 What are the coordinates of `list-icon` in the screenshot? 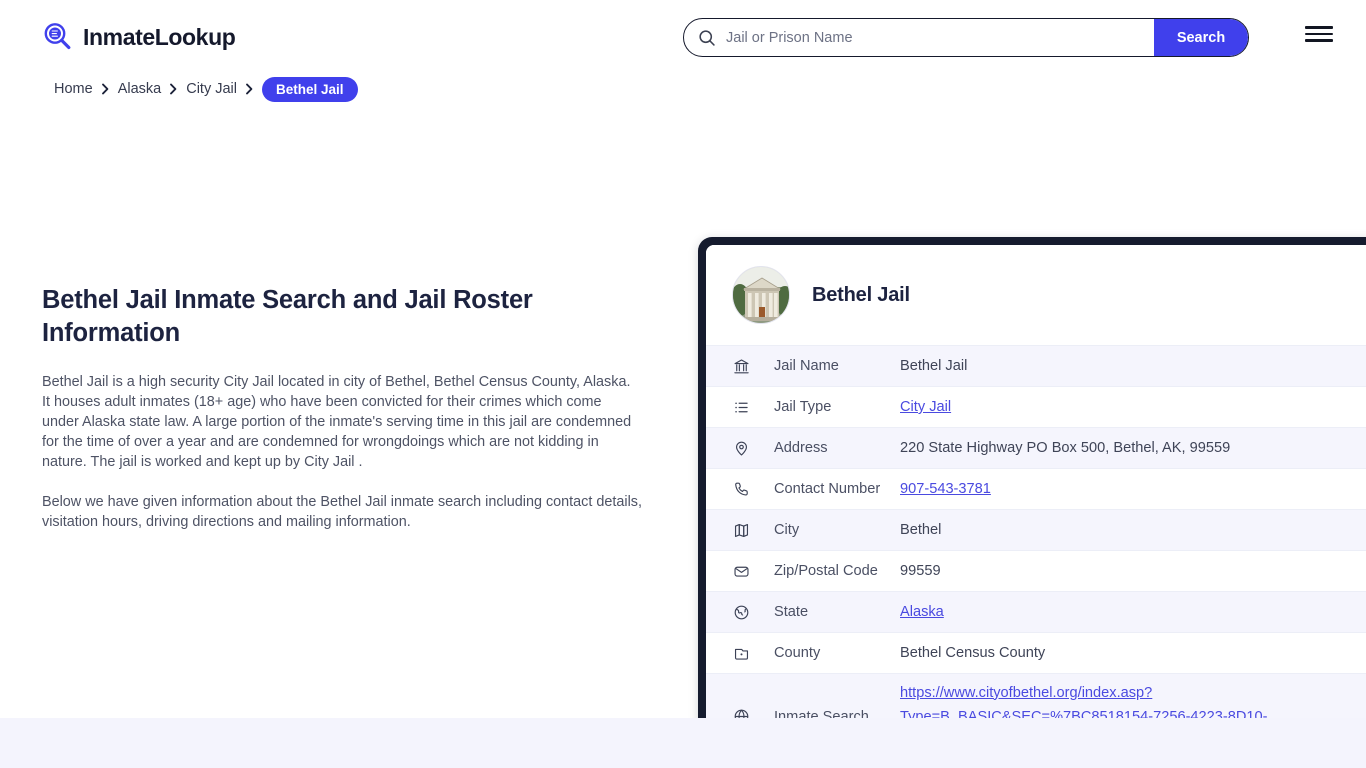 It's located at (741, 407).